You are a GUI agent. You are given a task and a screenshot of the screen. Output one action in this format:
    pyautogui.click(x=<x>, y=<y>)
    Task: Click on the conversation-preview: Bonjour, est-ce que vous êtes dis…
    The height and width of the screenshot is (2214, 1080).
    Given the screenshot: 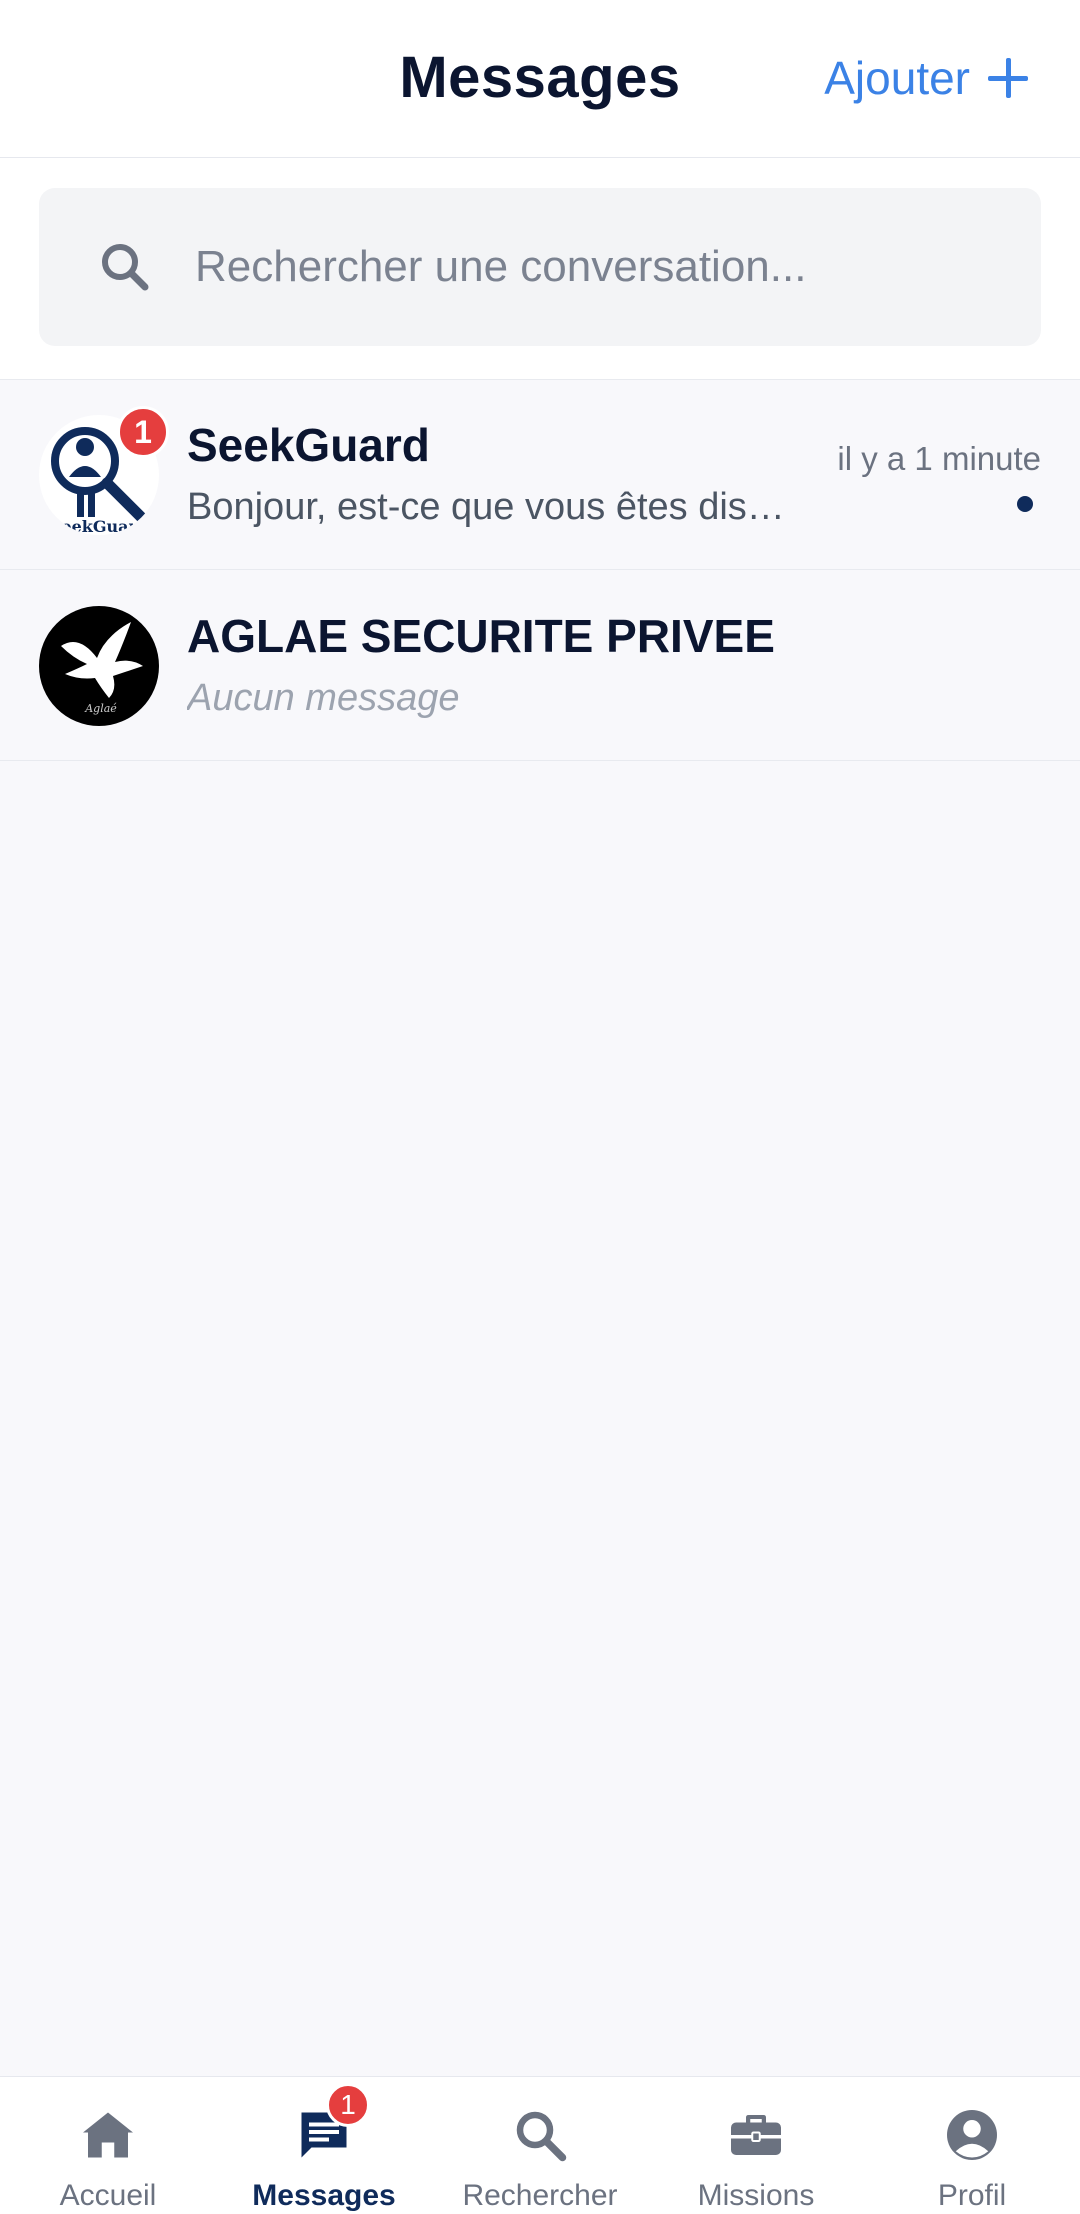 What is the action you would take?
    pyautogui.click(x=486, y=507)
    